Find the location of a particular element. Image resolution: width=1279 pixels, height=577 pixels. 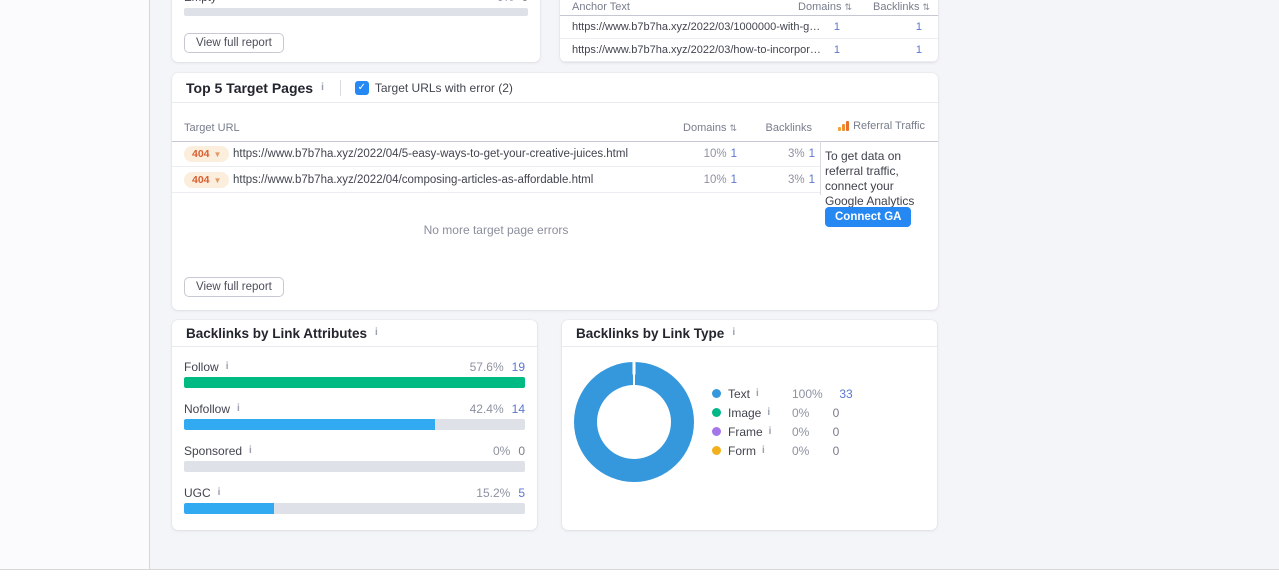

attribute-row: Sponsored i 0% 0 is located at coordinates (354, 461).